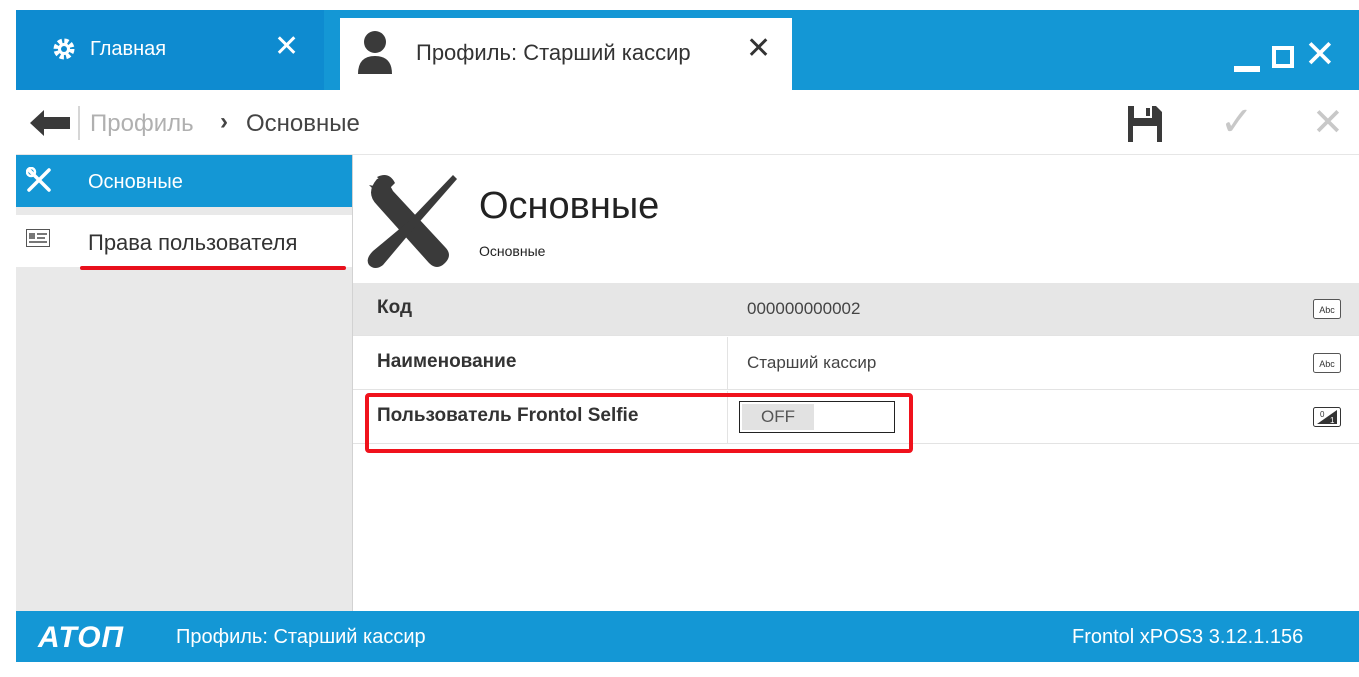  What do you see at coordinates (811, 363) in the screenshot?
I see `field-value: Старший кассир` at bounding box center [811, 363].